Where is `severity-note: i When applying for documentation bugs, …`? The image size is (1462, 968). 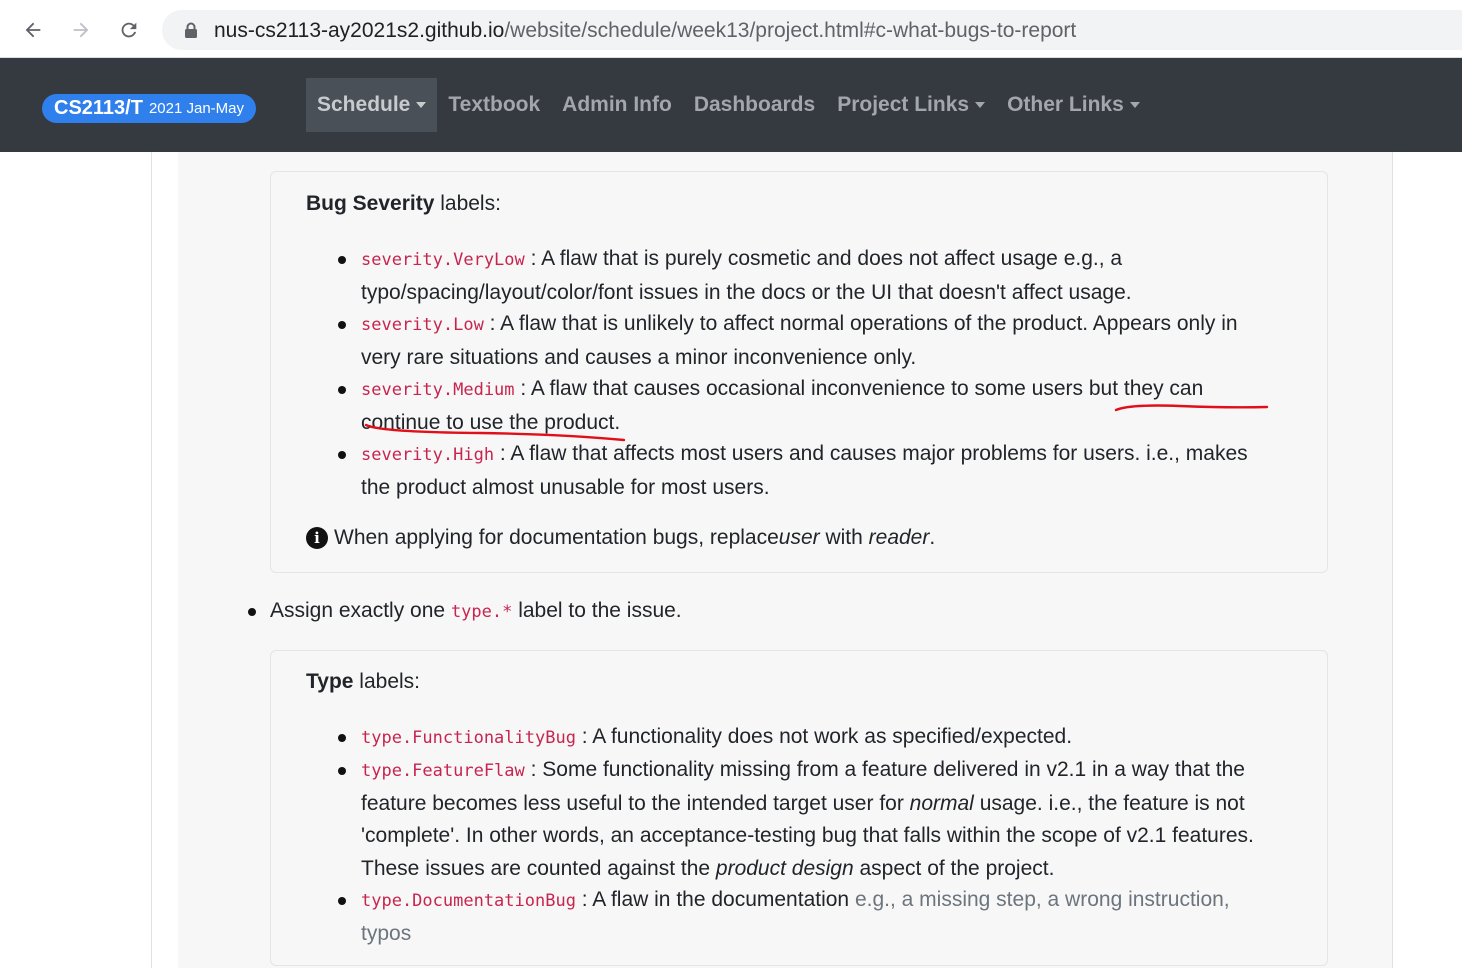 severity-note: i When applying for documentation bugs, … is located at coordinates (620, 538).